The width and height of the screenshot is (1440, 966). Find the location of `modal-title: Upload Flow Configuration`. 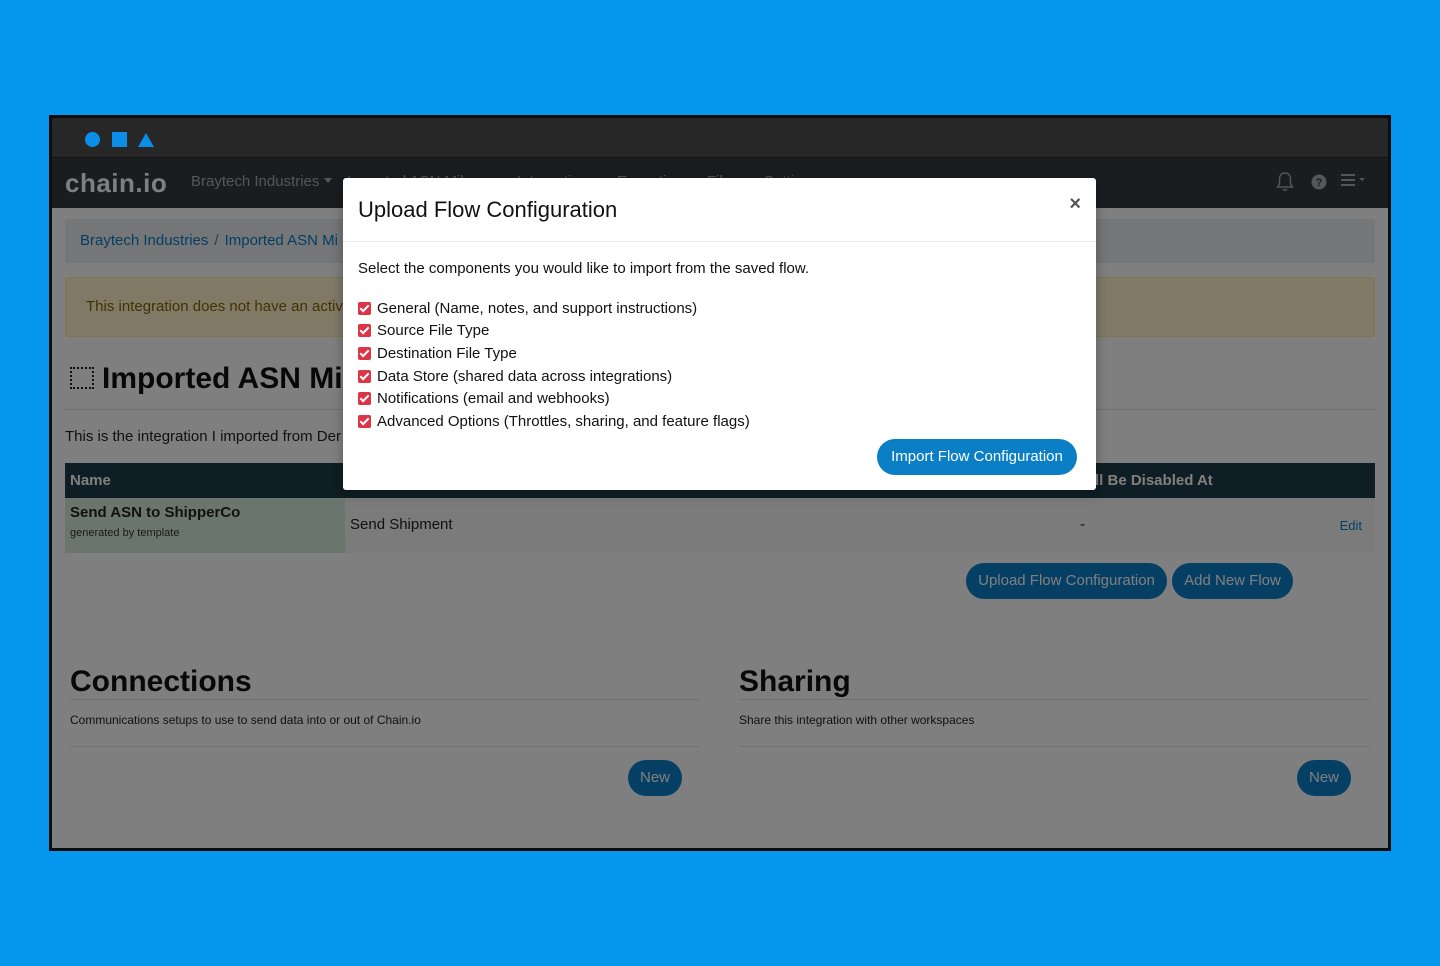

modal-title: Upload Flow Configuration is located at coordinates (488, 209).